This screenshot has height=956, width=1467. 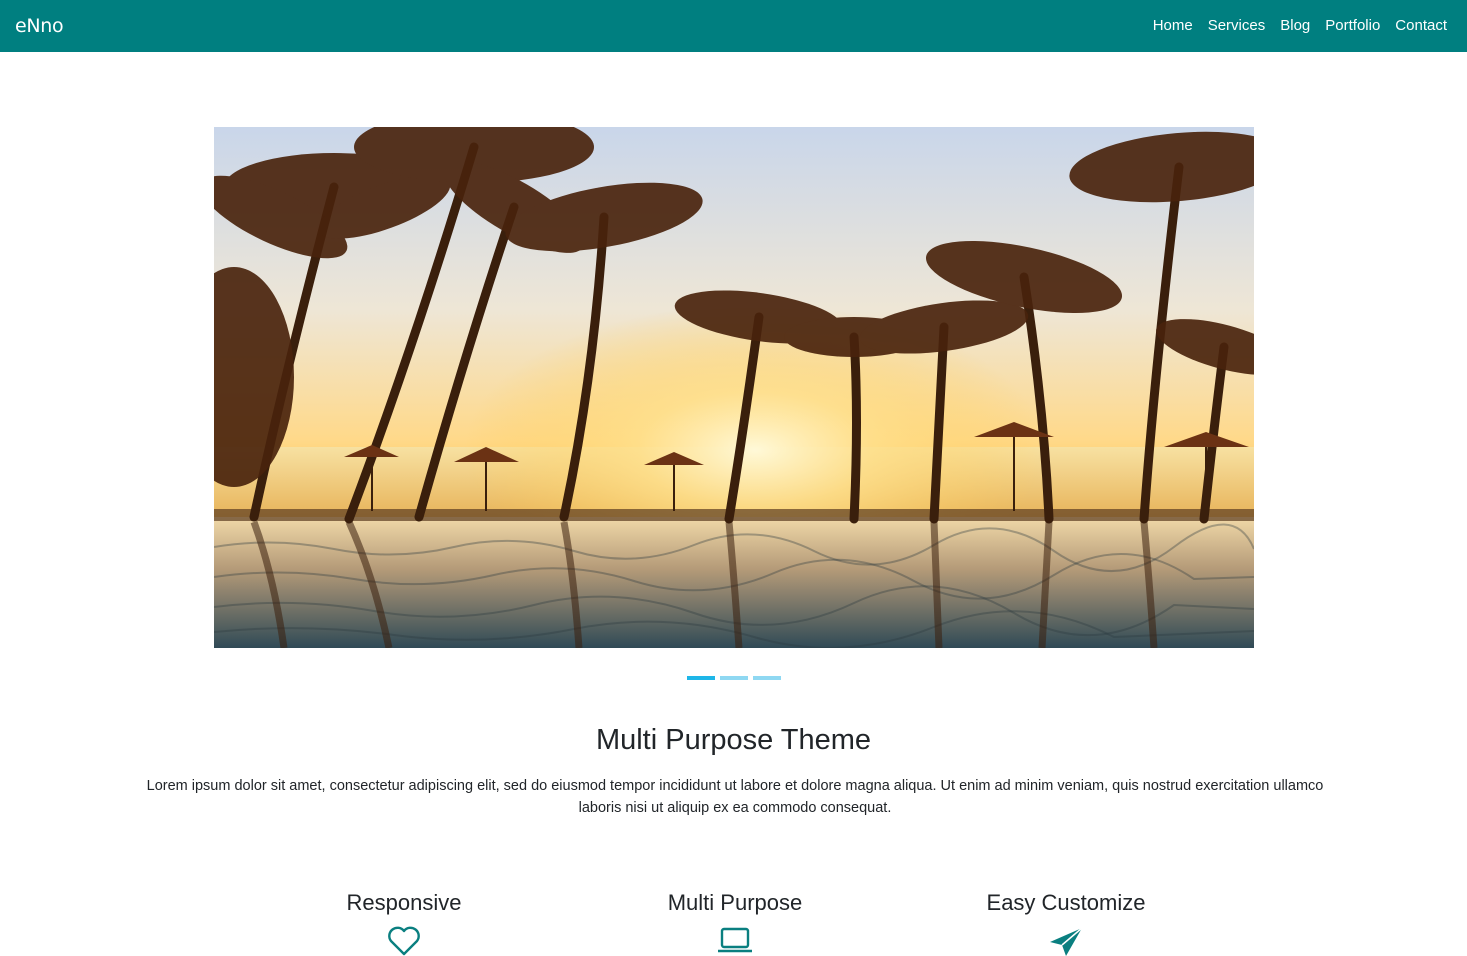 What do you see at coordinates (1066, 941) in the screenshot?
I see `send-icon` at bounding box center [1066, 941].